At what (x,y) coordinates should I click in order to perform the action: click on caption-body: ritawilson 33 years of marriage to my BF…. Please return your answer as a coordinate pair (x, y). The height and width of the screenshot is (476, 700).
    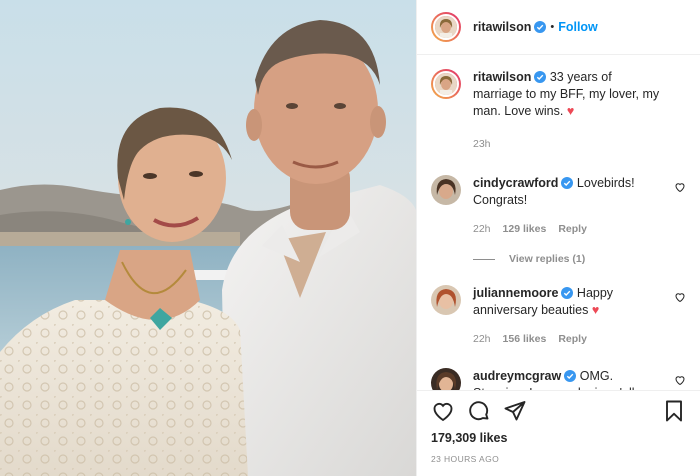
    Looking at the image, I should click on (579, 111).